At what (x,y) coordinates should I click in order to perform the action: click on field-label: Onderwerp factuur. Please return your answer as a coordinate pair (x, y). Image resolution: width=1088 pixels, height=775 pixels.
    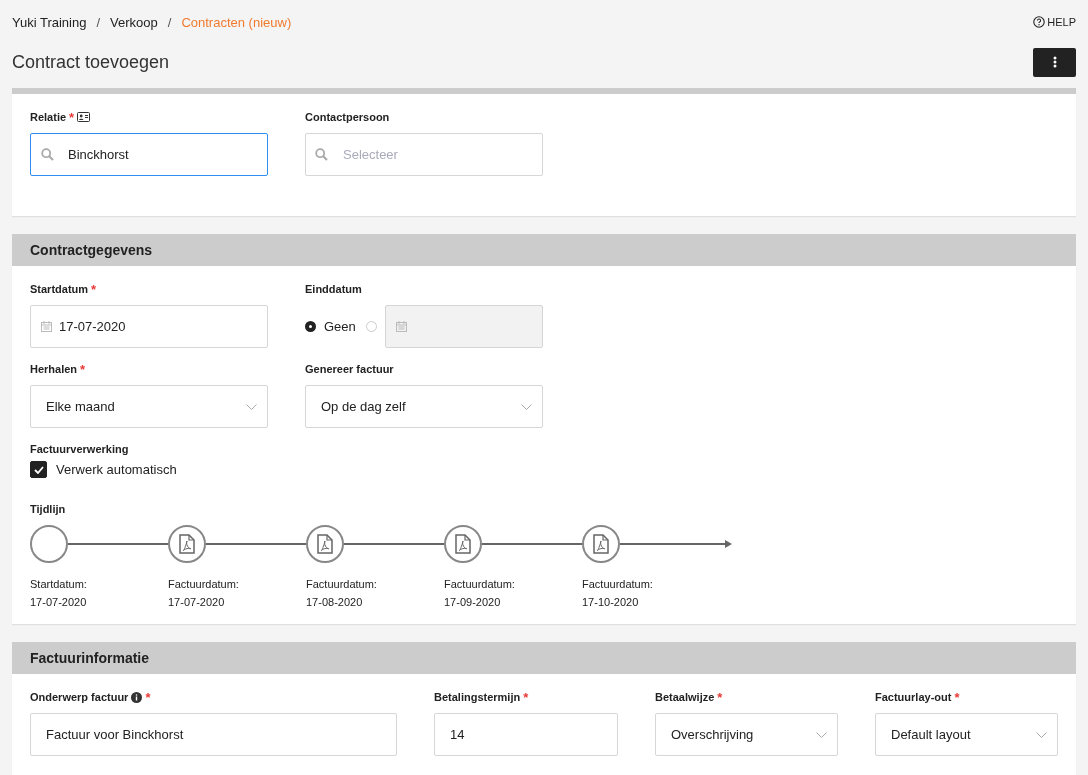
    Looking at the image, I should click on (79, 697).